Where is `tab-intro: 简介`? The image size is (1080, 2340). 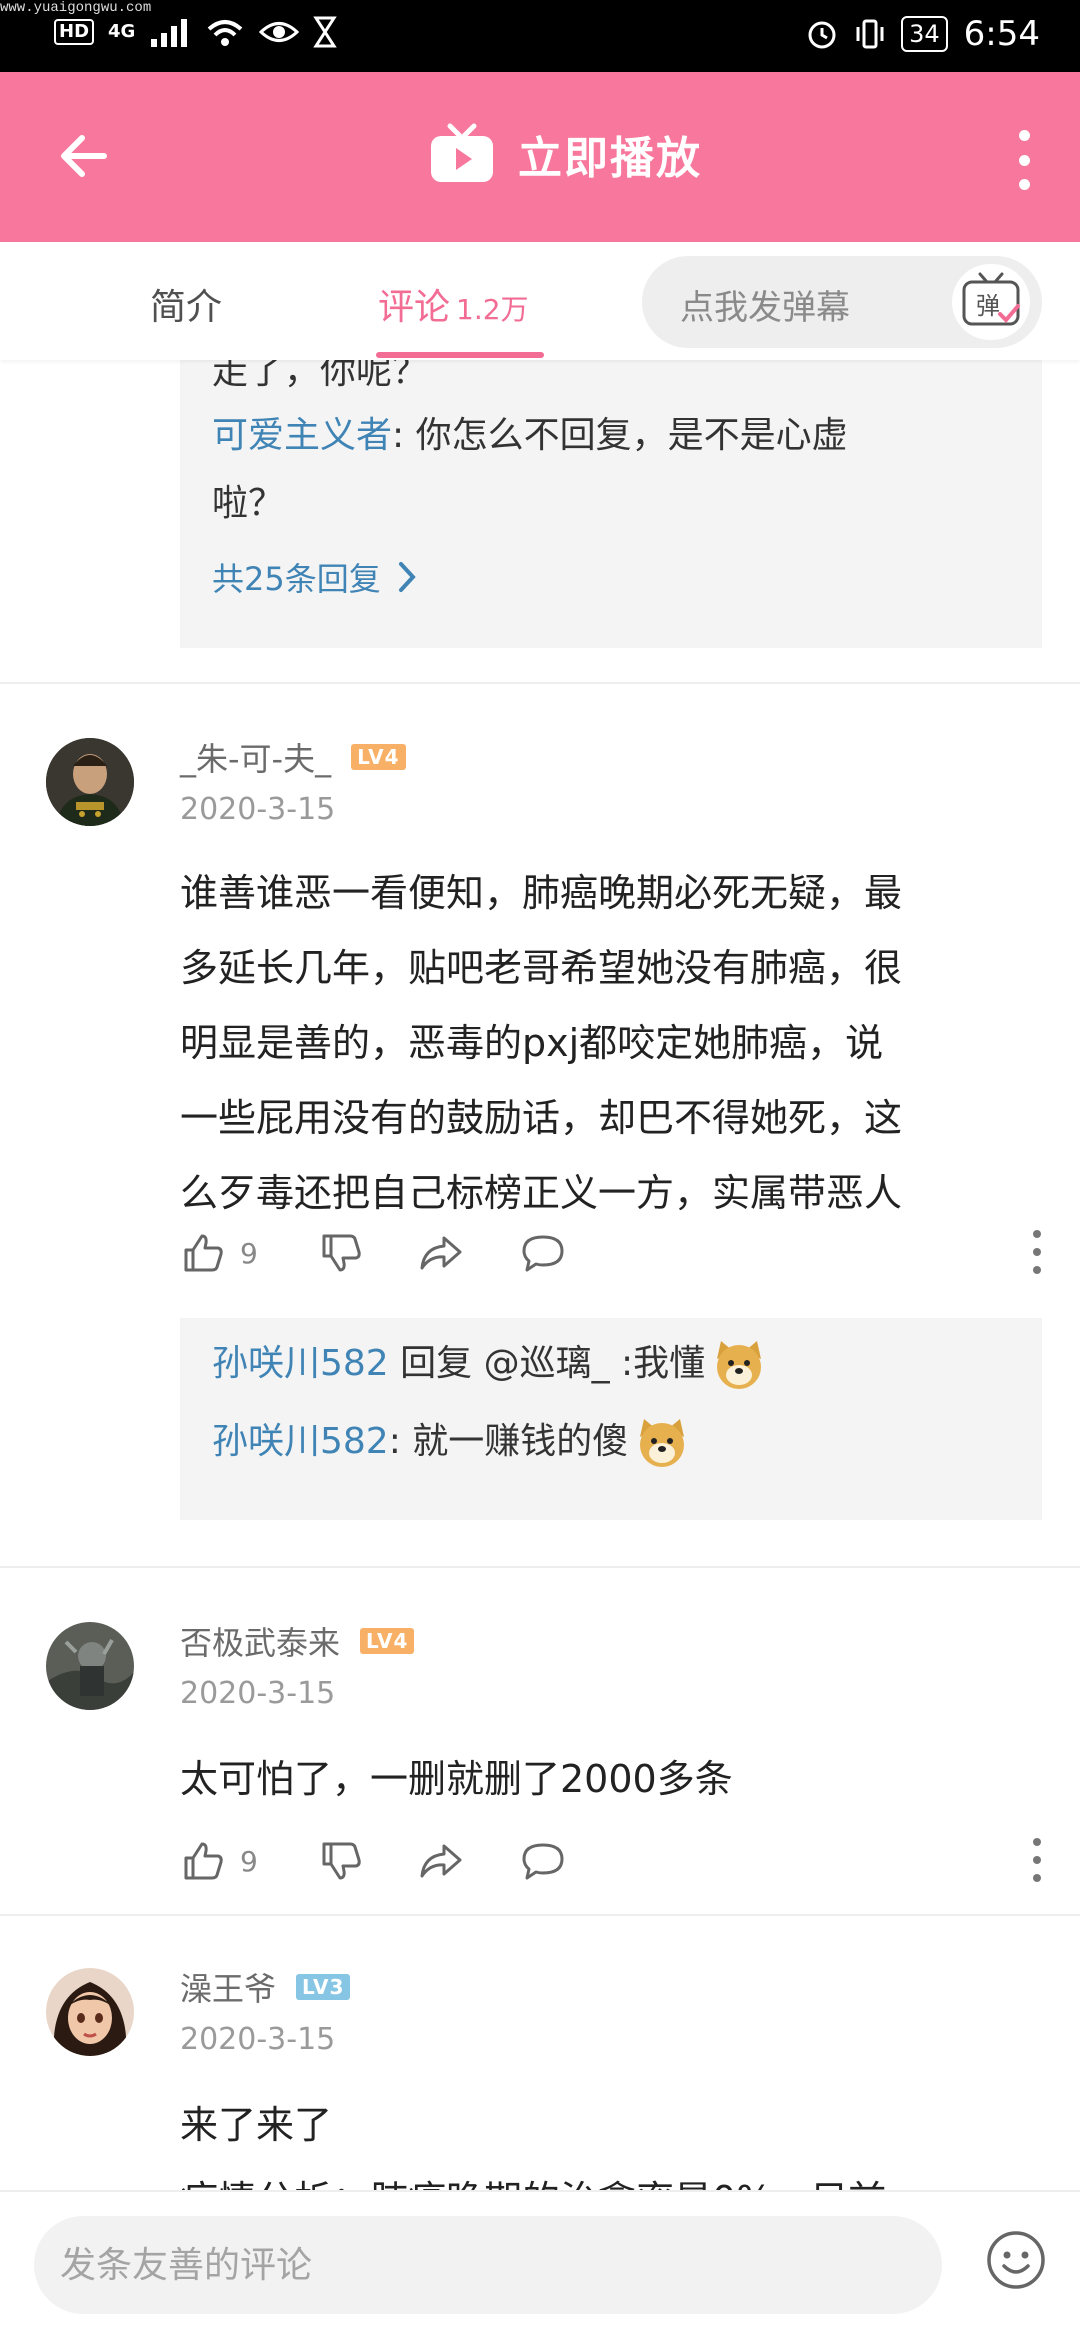
tab-intro: 简介 is located at coordinates (186, 304).